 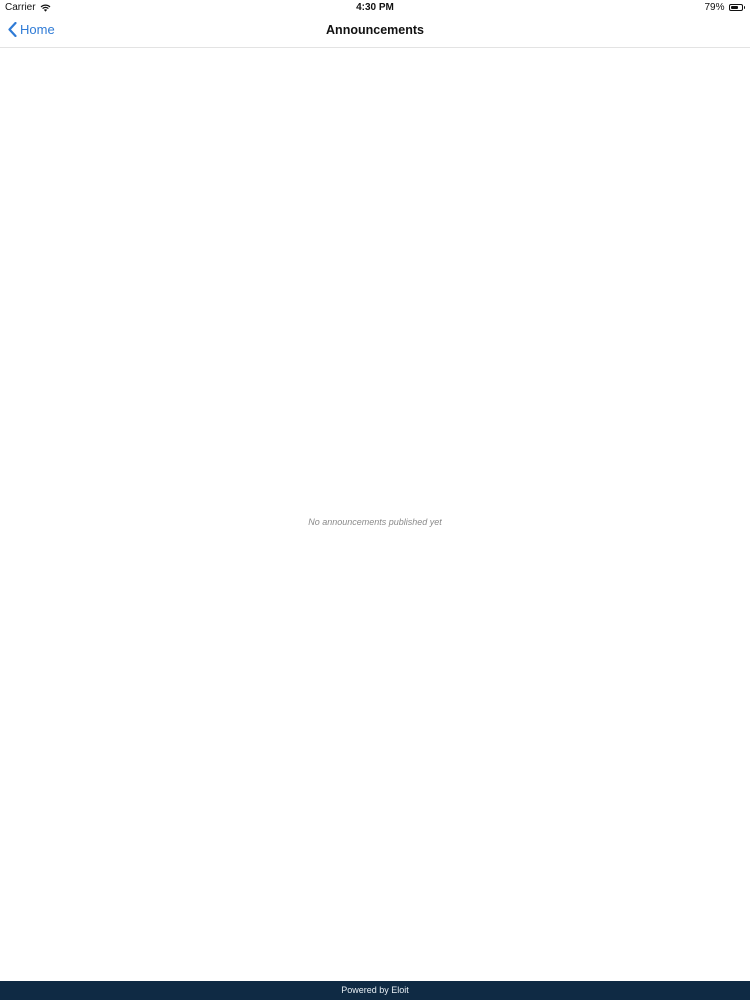 I want to click on empty-state-message: No announcements published yet, so click(x=375, y=522).